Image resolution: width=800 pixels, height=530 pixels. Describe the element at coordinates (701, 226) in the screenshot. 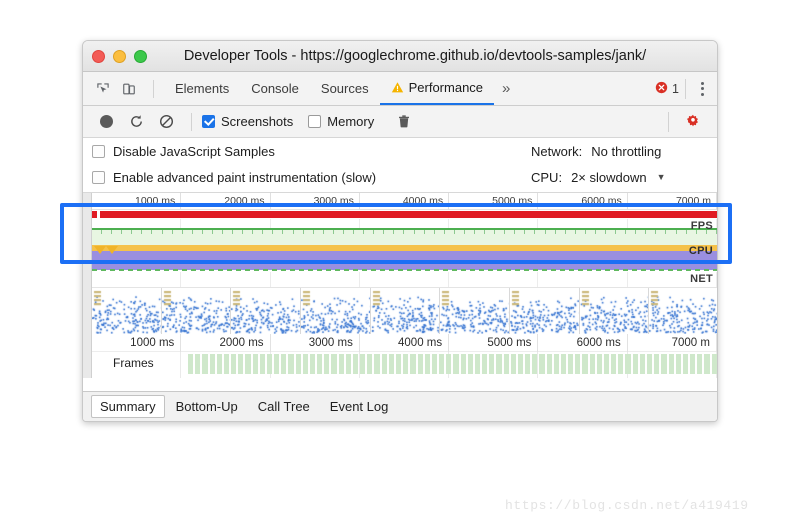

I see `fps-band-label: FPS` at that location.